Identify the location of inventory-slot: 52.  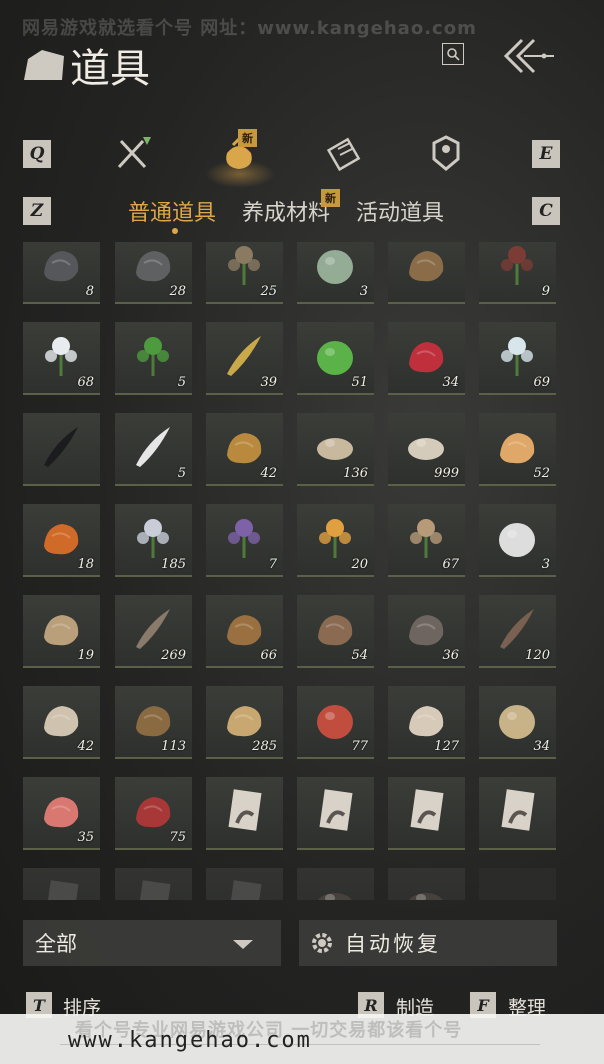
(517, 449).